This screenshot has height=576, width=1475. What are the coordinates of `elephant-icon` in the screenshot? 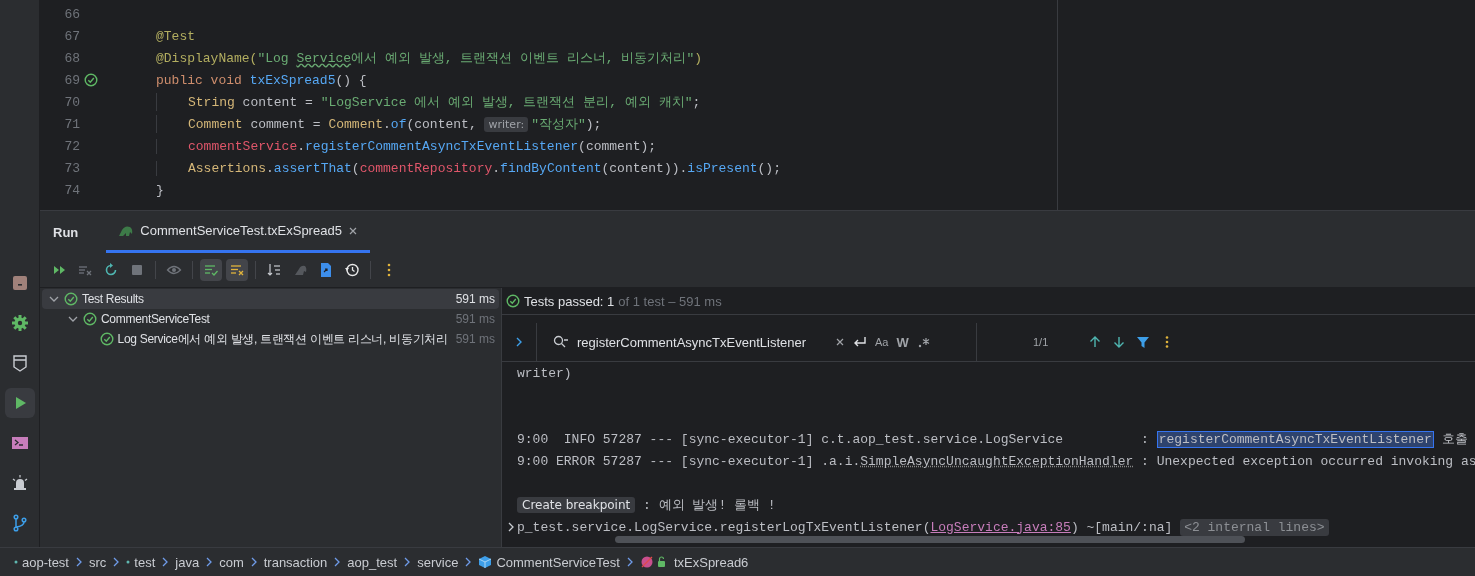 It's located at (126, 230).